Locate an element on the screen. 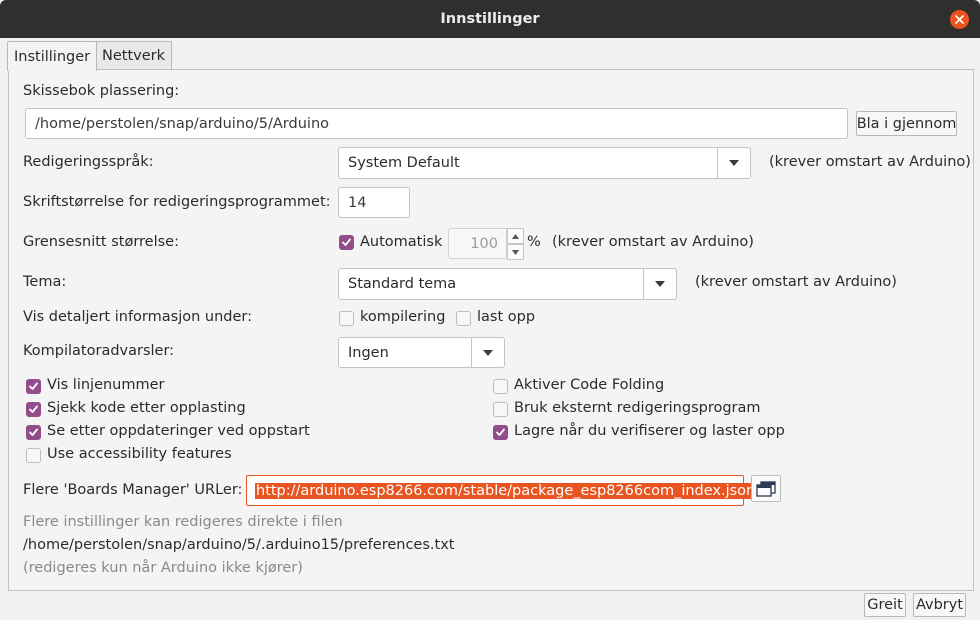 Image resolution: width=980 pixels, height=620 pixels. browse-button-label: Bla i gjennom is located at coordinates (906, 123).